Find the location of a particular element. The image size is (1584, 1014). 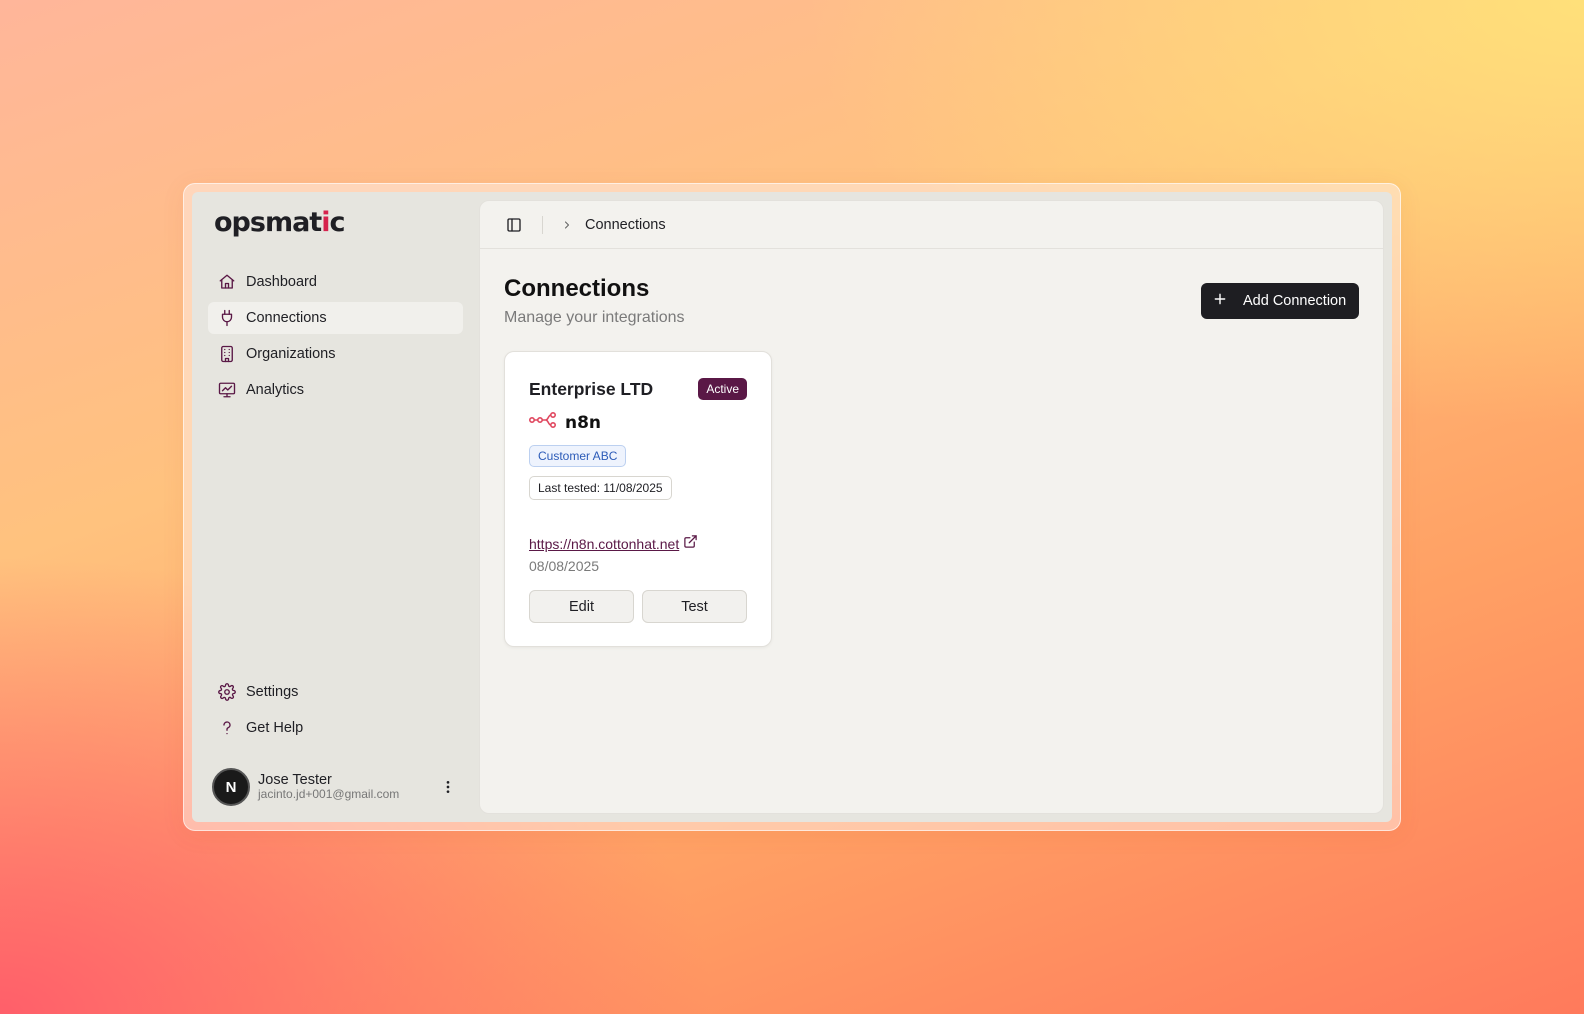

plug-icon is located at coordinates (227, 318).